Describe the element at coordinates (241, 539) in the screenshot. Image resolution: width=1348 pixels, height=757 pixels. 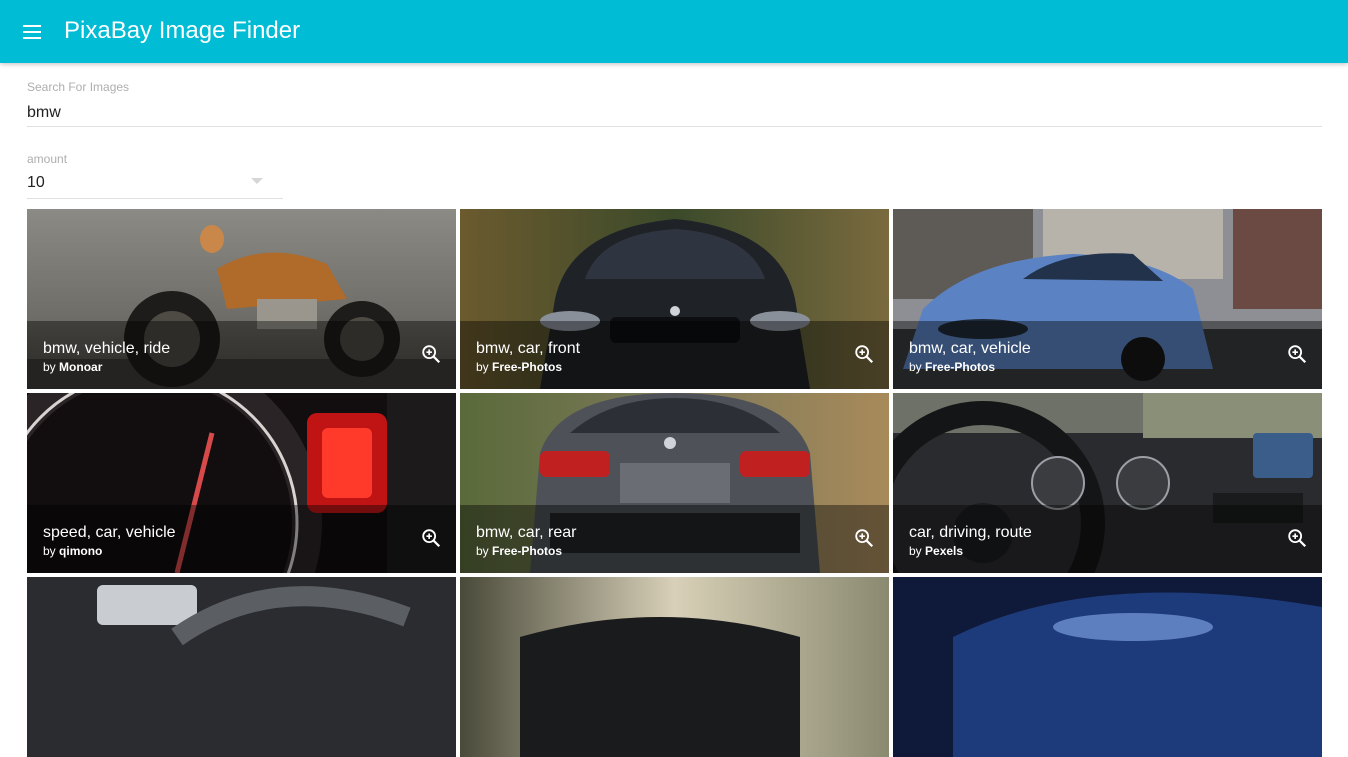
I see `tile-caption-bar: speed, car, vehicle by qimono` at that location.